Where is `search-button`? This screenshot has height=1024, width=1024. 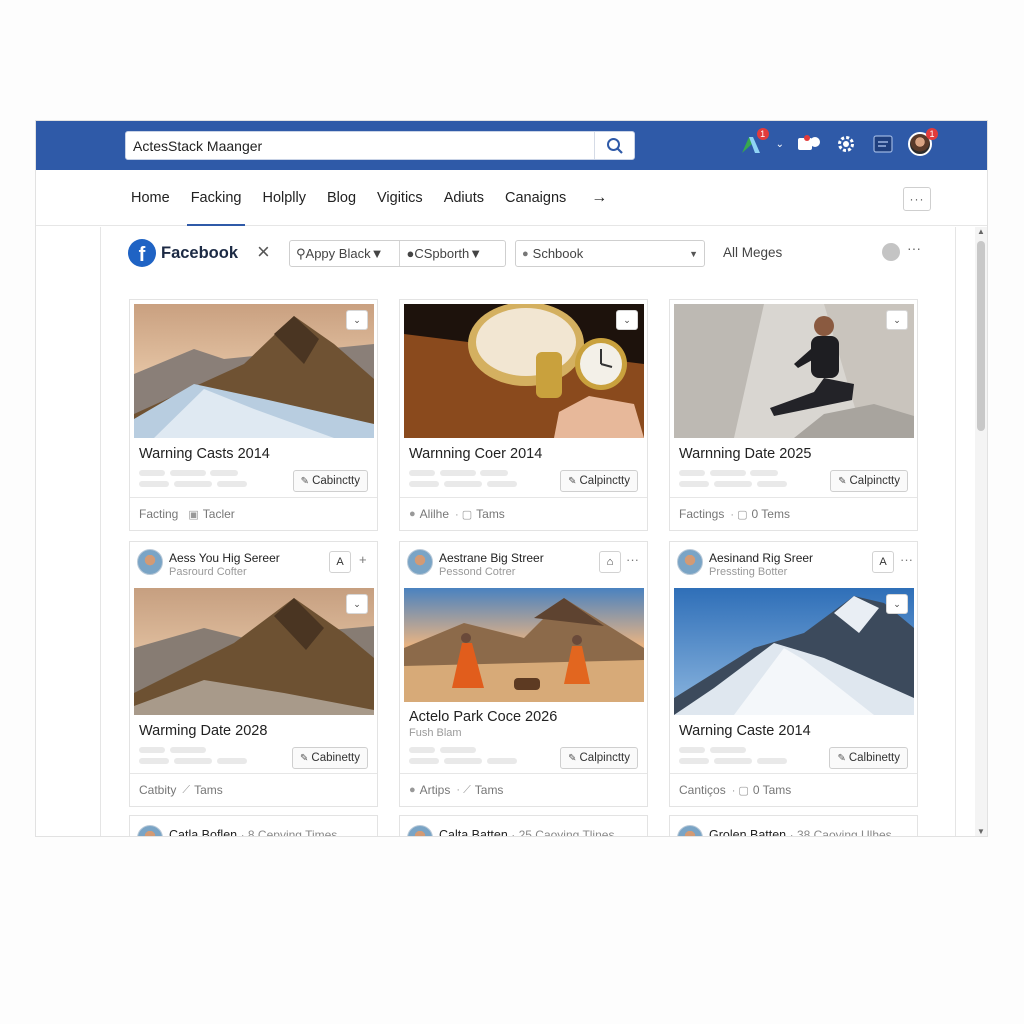
search-button is located at coordinates (614, 145).